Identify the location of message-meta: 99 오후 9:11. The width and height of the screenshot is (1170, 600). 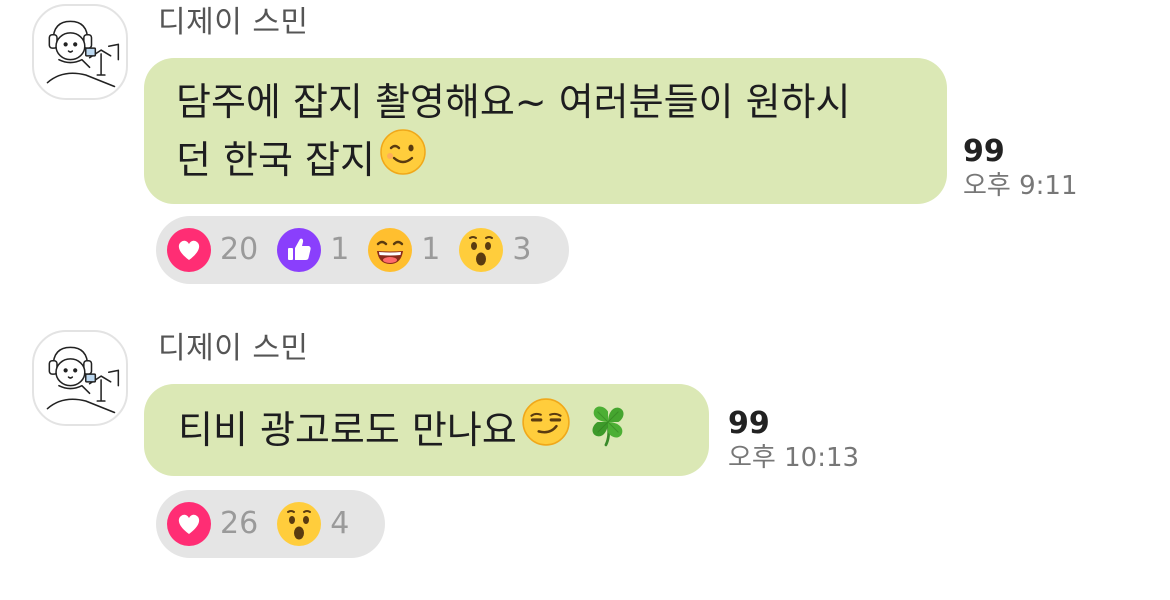
(1020, 168).